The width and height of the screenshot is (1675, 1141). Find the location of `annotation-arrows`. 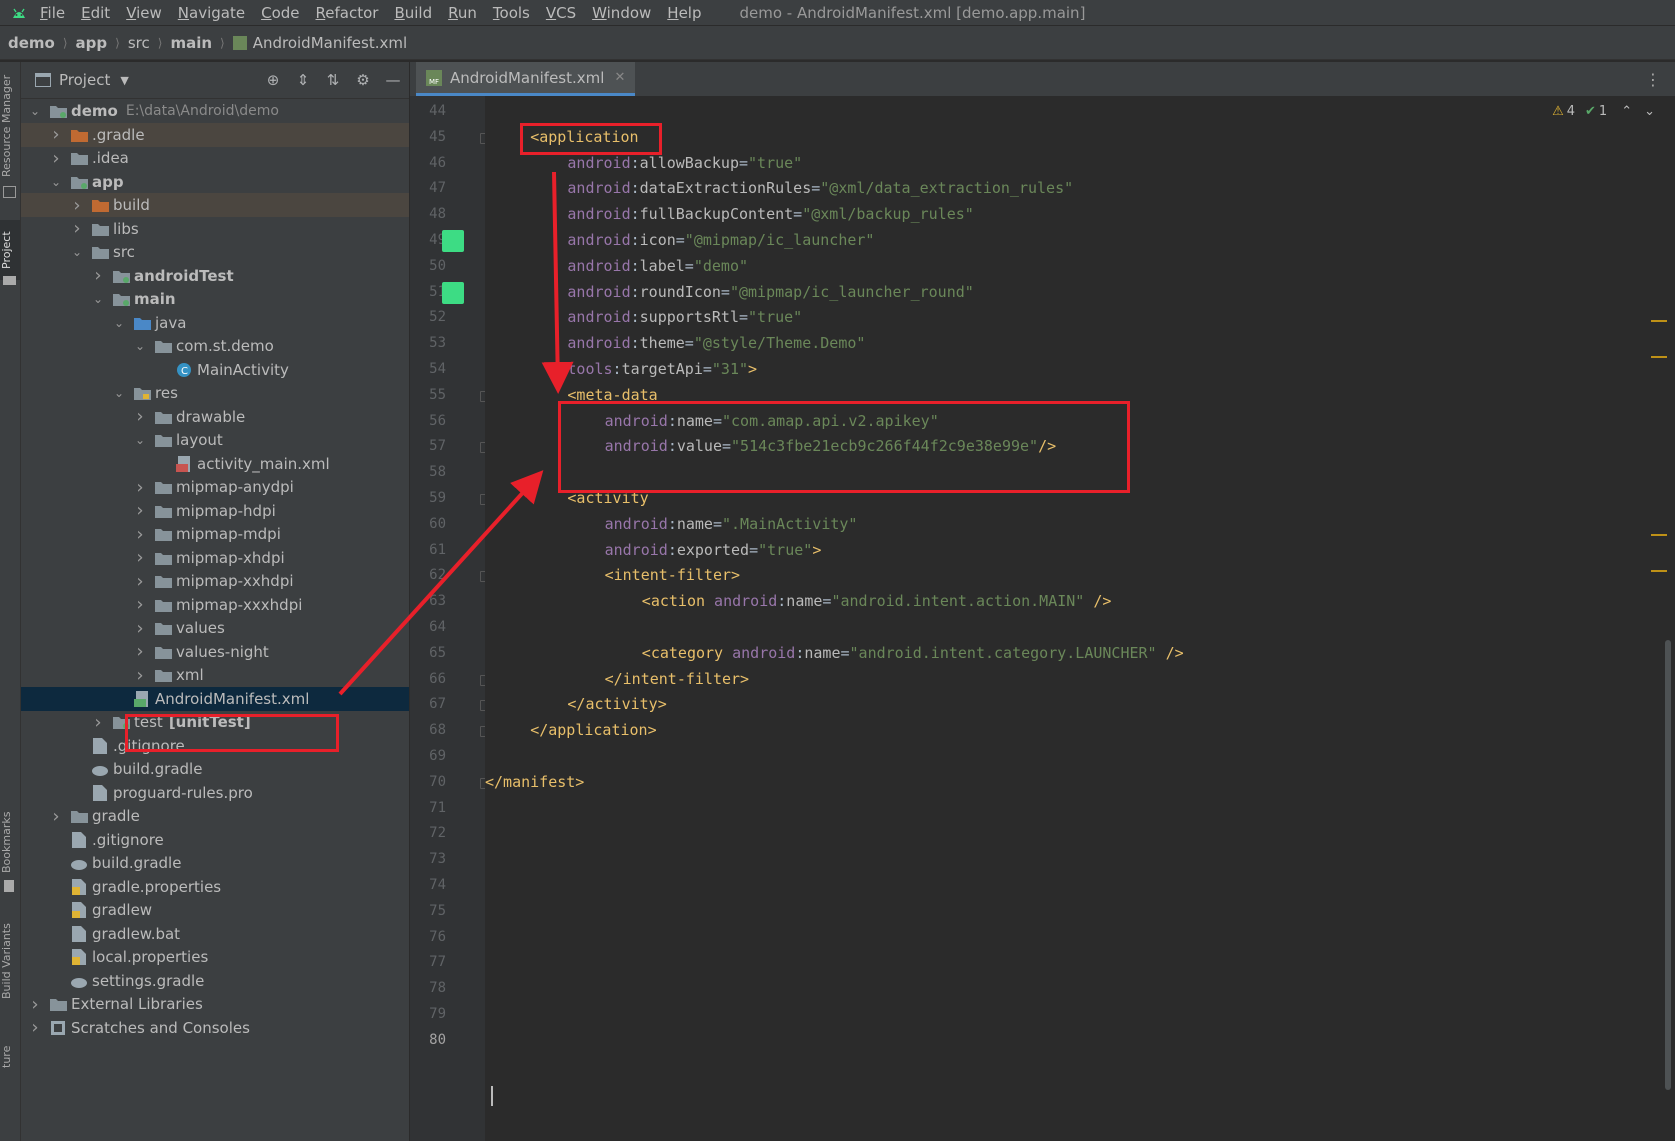

annotation-arrows is located at coordinates (456, 433).